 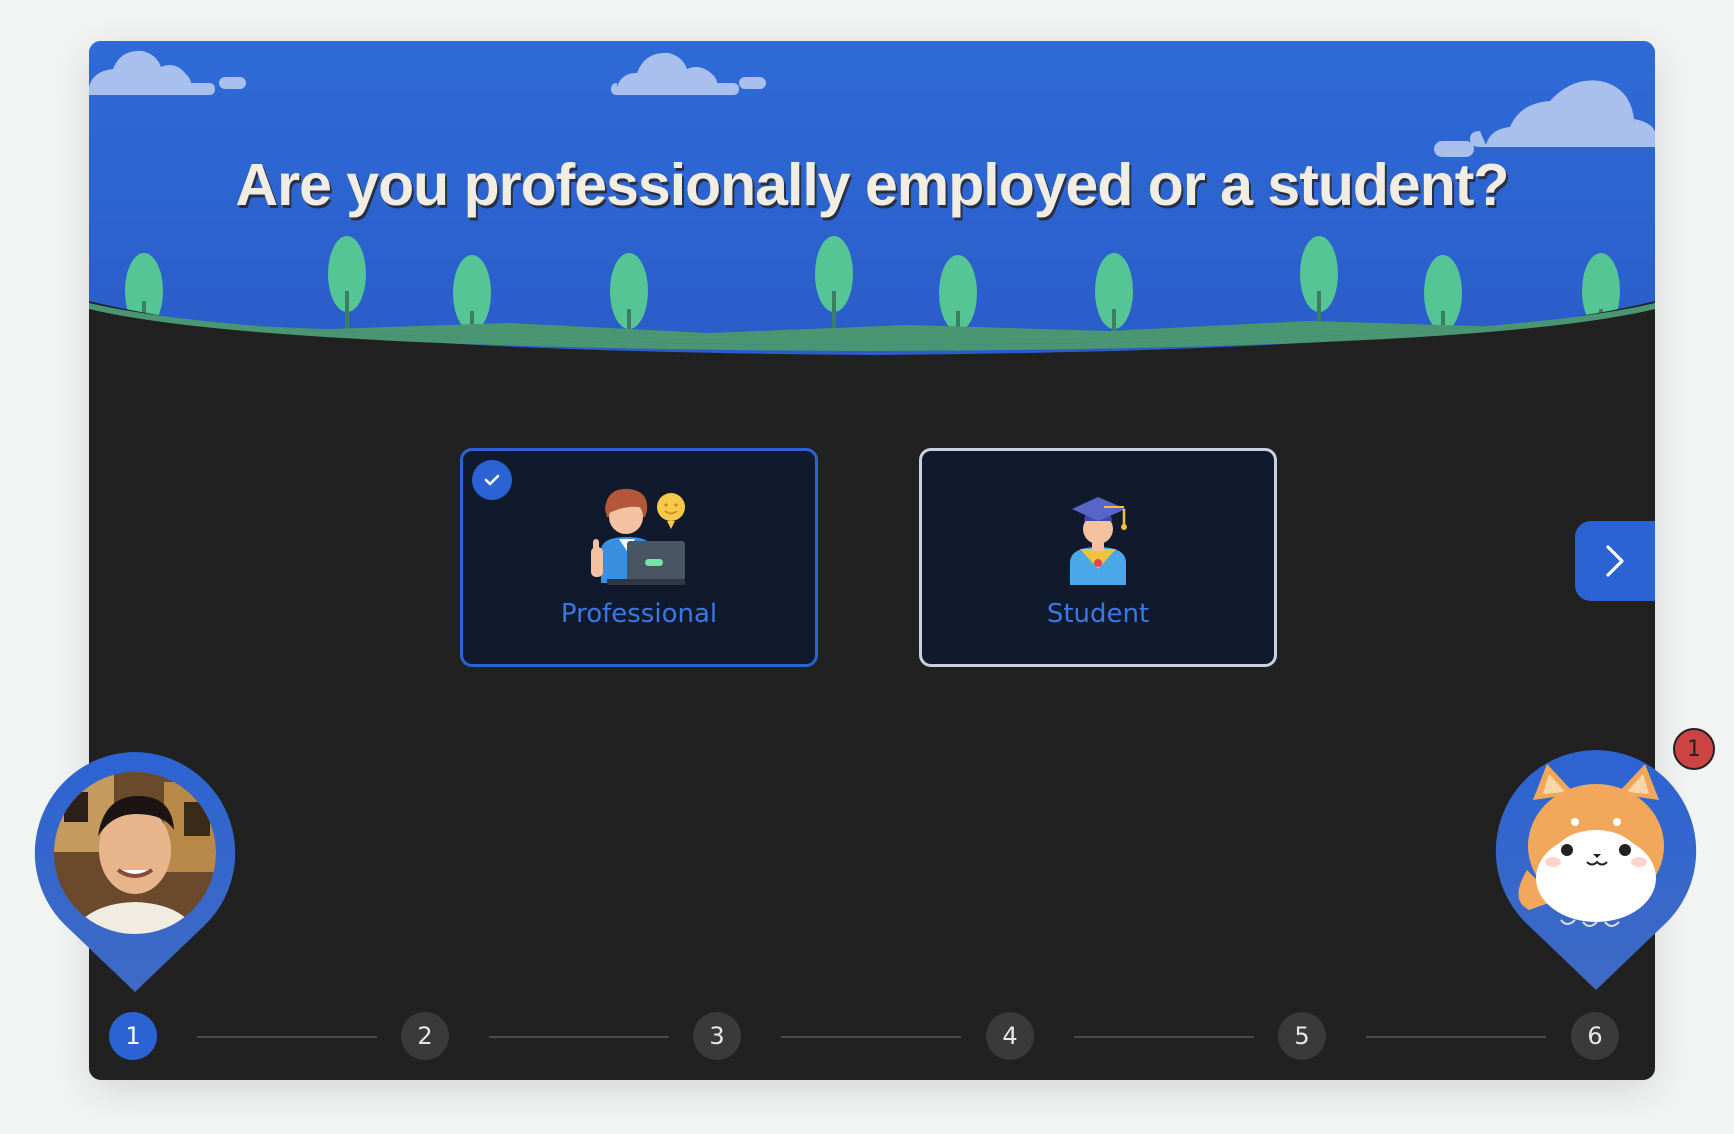 I want to click on avatar, so click(x=135, y=872).